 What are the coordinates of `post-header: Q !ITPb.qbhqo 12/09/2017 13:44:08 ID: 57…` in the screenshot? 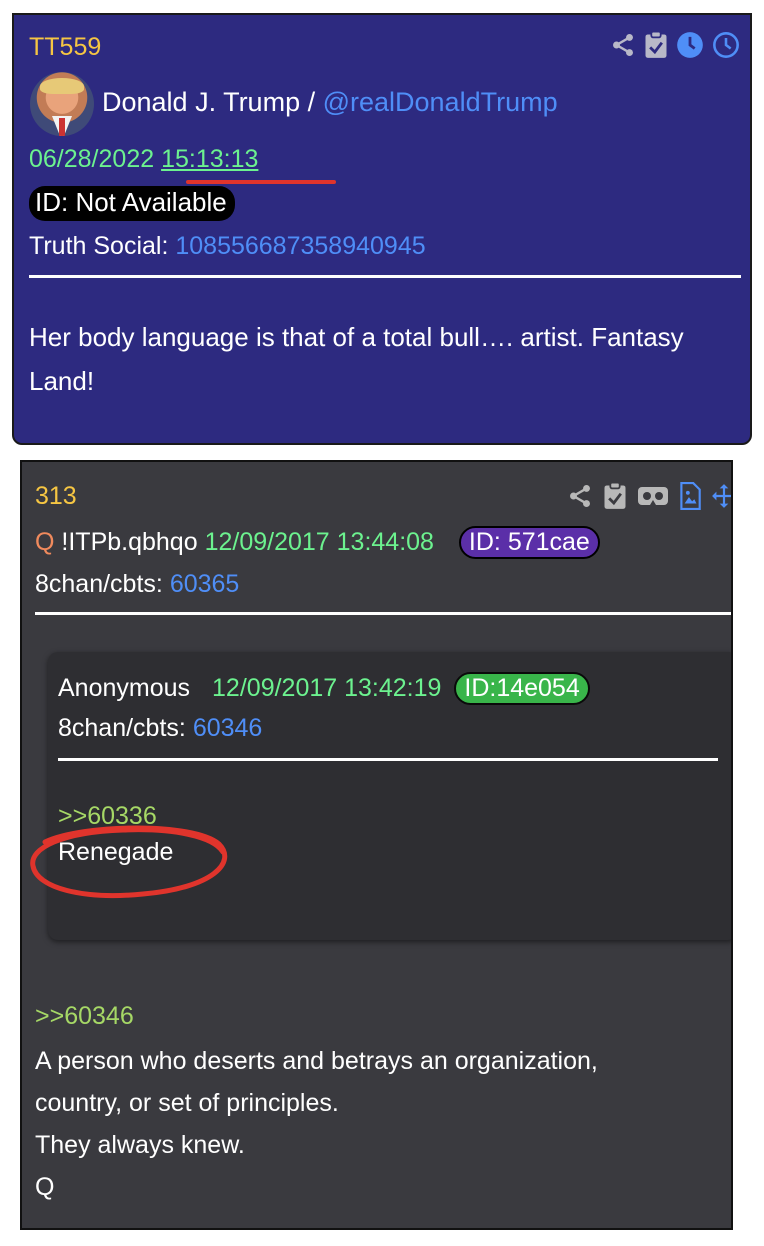 It's located at (317, 542).